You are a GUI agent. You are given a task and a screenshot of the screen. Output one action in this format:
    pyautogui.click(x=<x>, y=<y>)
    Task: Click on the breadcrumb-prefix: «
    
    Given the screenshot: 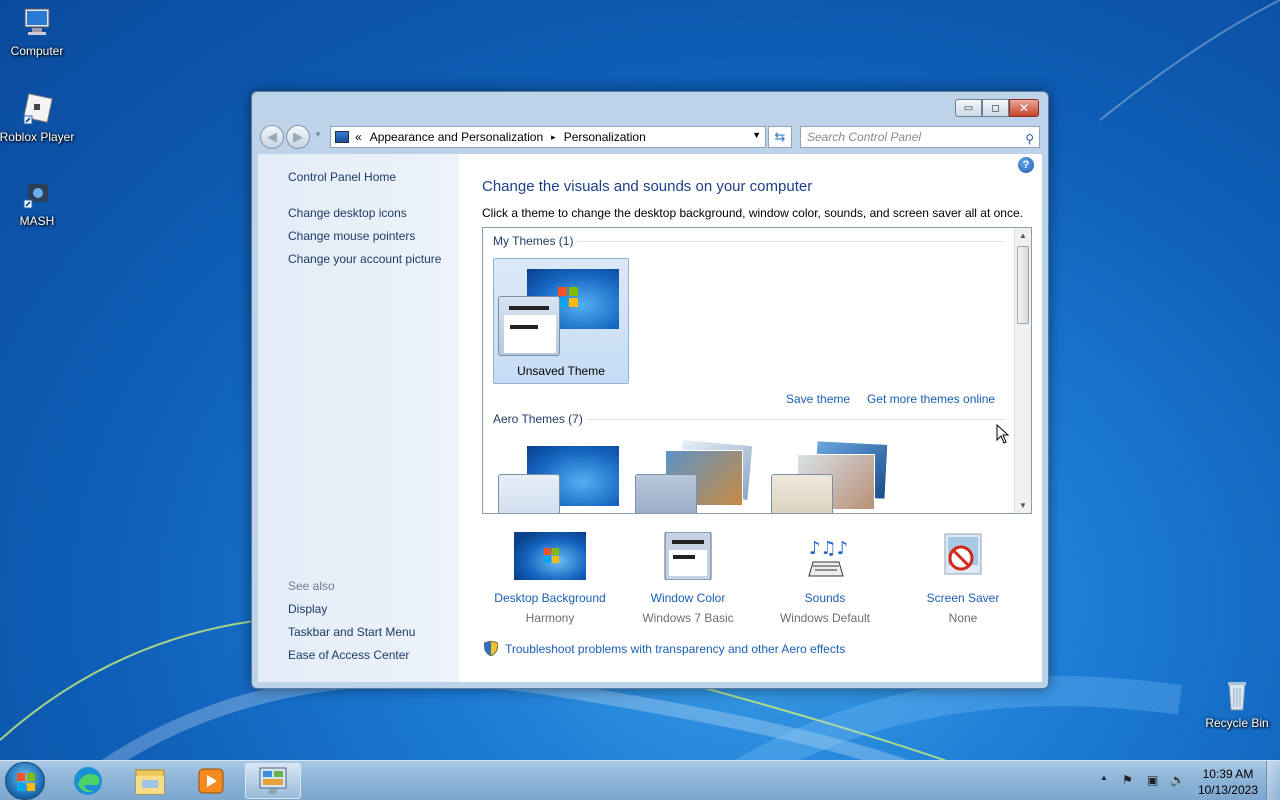 What is the action you would take?
    pyautogui.click(x=358, y=137)
    